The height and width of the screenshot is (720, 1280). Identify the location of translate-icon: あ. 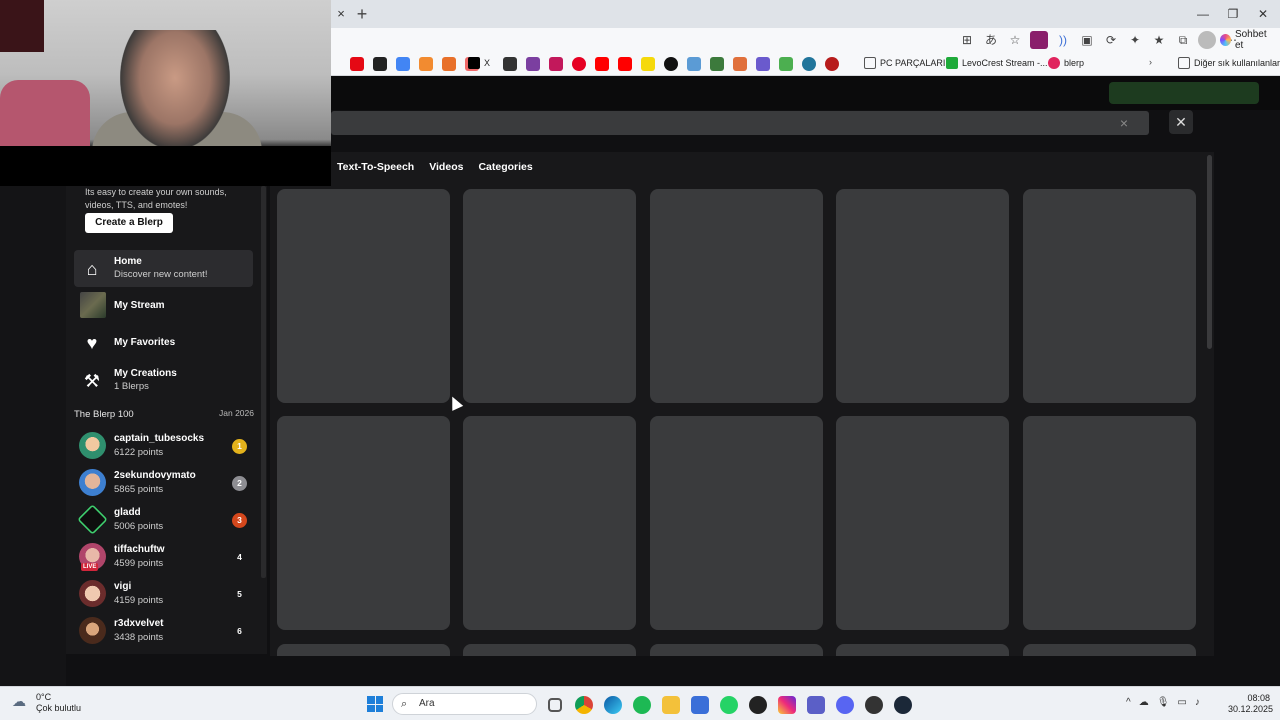
(991, 40).